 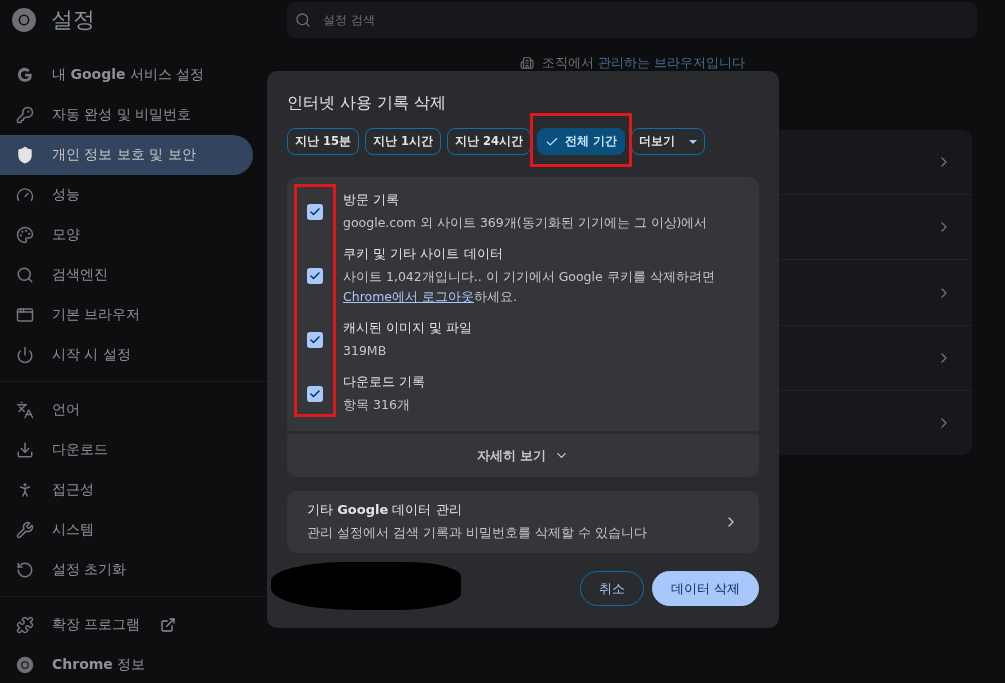 I want to click on caret-icon, so click(x=693, y=141).